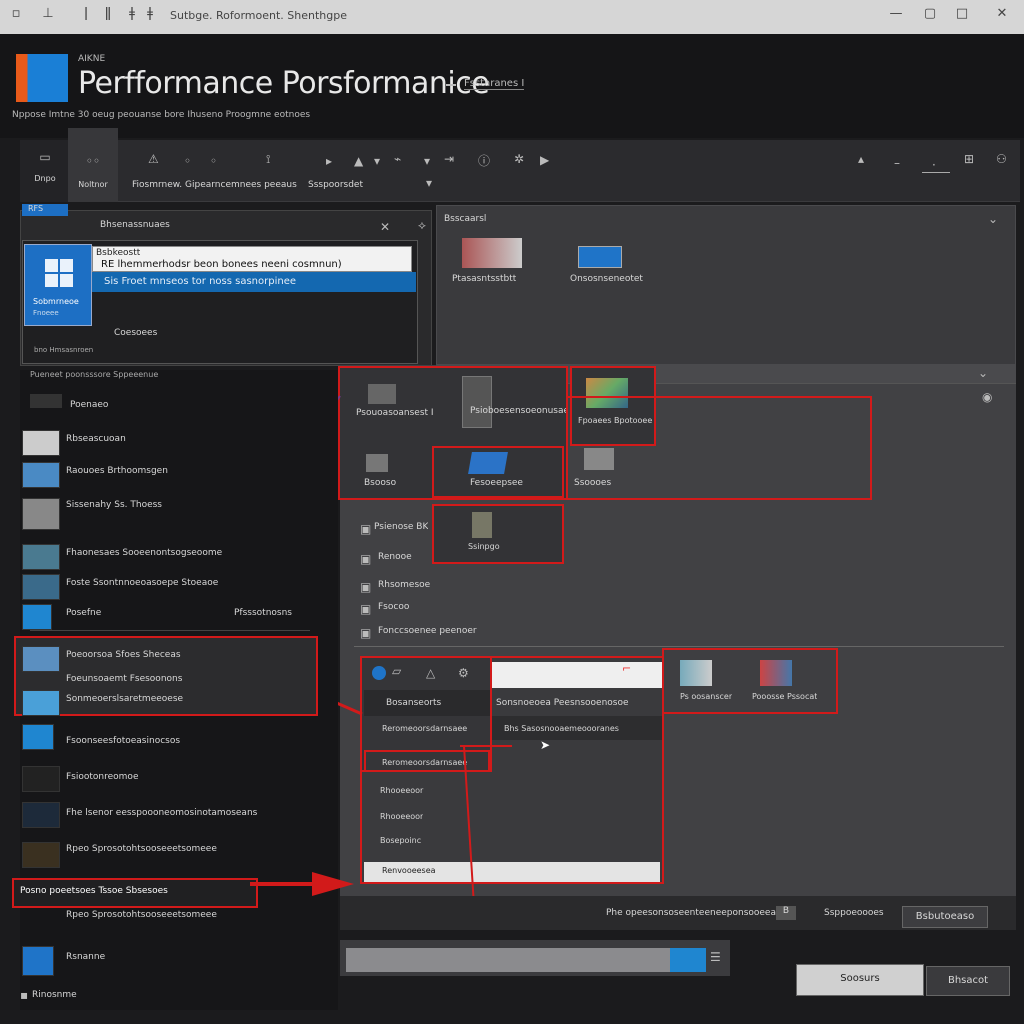 This screenshot has width=1024, height=1024. I want to click on run-icon: ▶, so click(544, 160).